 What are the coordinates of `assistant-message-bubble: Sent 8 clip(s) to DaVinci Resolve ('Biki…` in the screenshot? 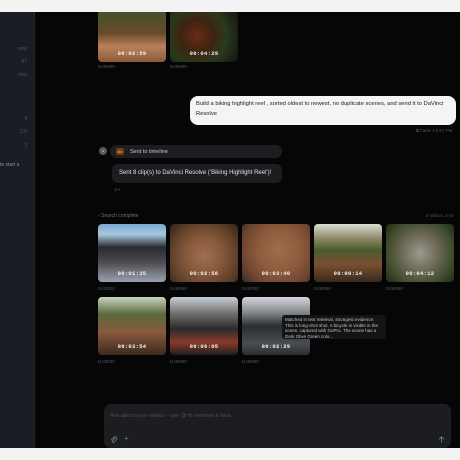 It's located at (197, 173).